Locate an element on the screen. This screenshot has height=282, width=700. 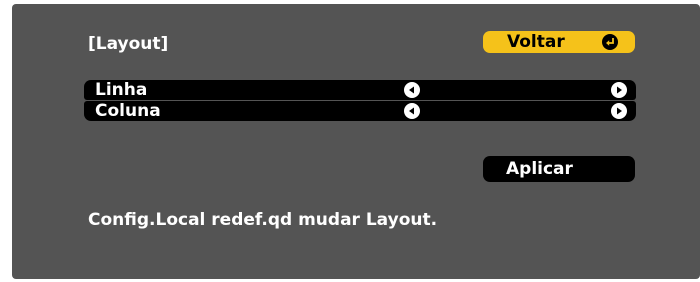
row-linha-label: Linha is located at coordinates (121, 90).